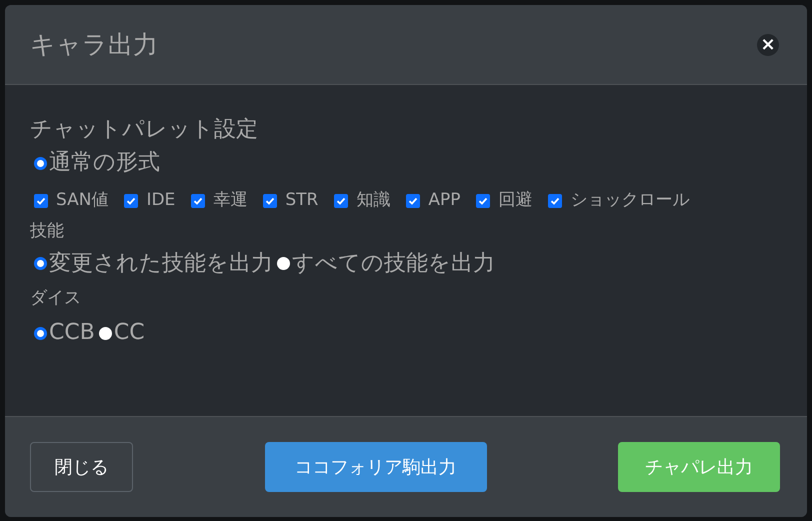 Image resolution: width=812 pixels, height=521 pixels. Describe the element at coordinates (72, 333) in the screenshot. I see `radio-label: CCB` at that location.